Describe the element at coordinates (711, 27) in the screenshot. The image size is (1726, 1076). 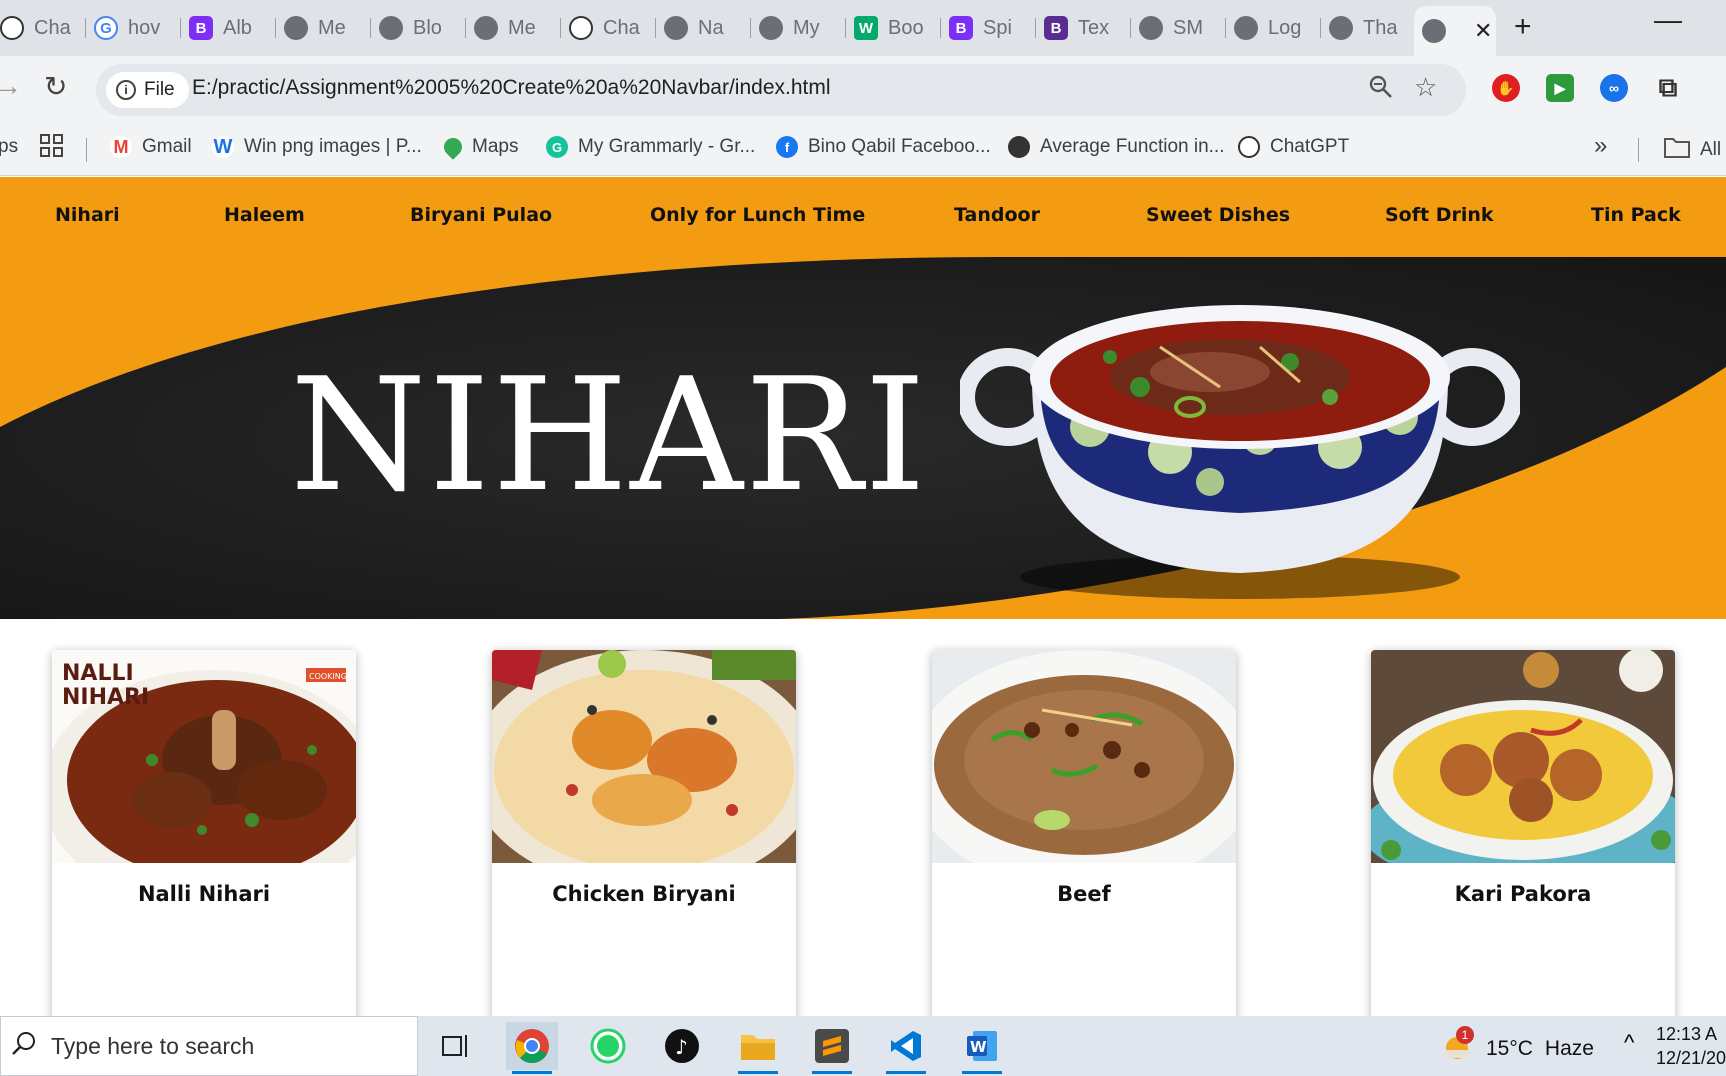
I see `tab-label: Na` at that location.